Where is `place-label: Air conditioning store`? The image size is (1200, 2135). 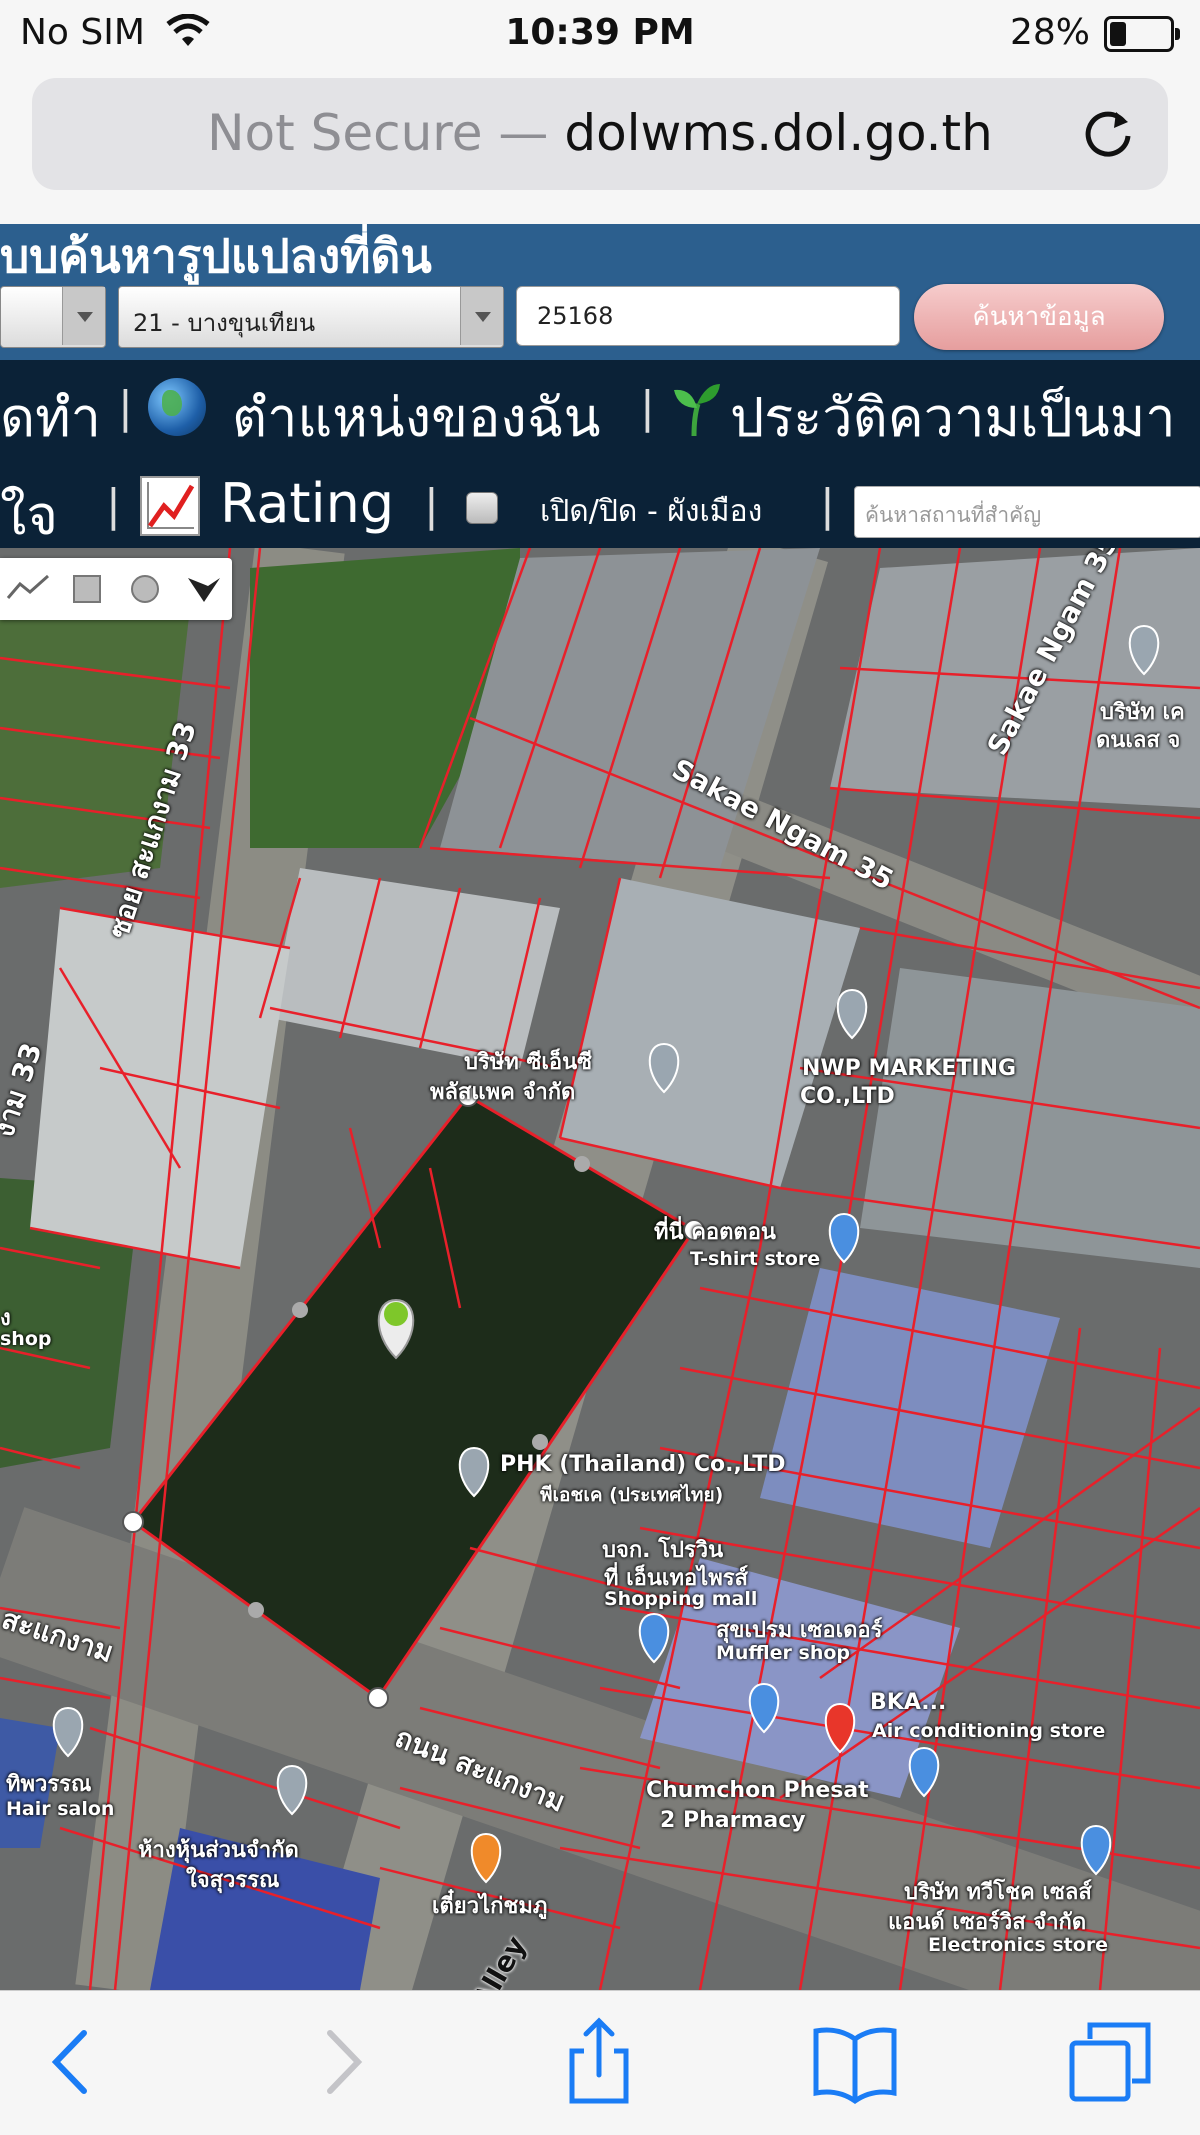
place-label: Air conditioning store is located at coordinates (989, 1731).